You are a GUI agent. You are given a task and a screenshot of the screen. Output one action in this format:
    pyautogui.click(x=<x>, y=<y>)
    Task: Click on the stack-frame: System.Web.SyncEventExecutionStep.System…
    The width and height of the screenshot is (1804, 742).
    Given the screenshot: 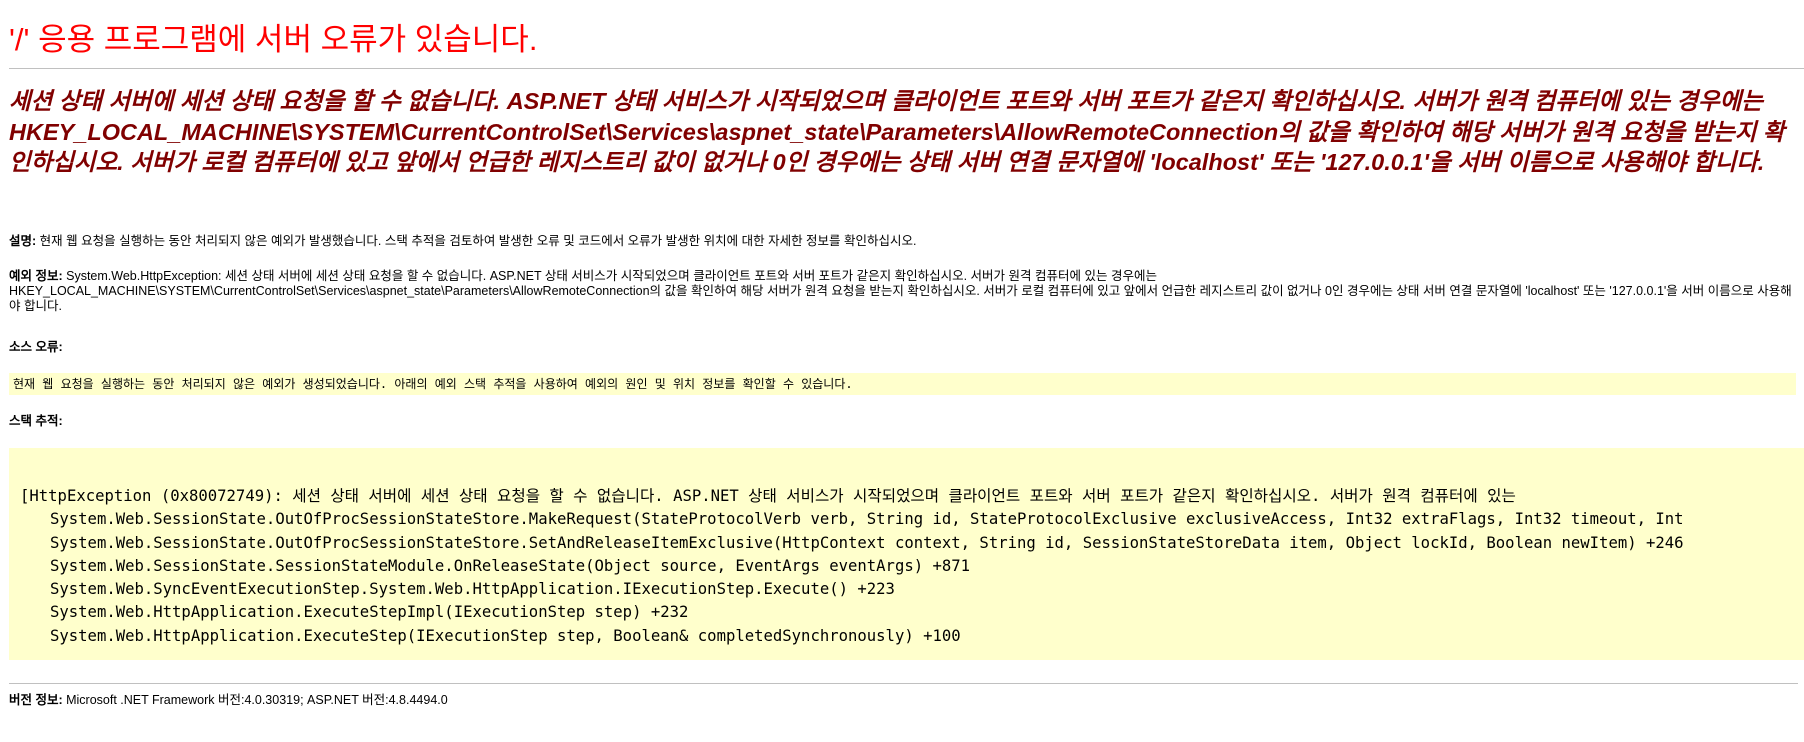 What is the action you would take?
    pyautogui.click(x=472, y=589)
    